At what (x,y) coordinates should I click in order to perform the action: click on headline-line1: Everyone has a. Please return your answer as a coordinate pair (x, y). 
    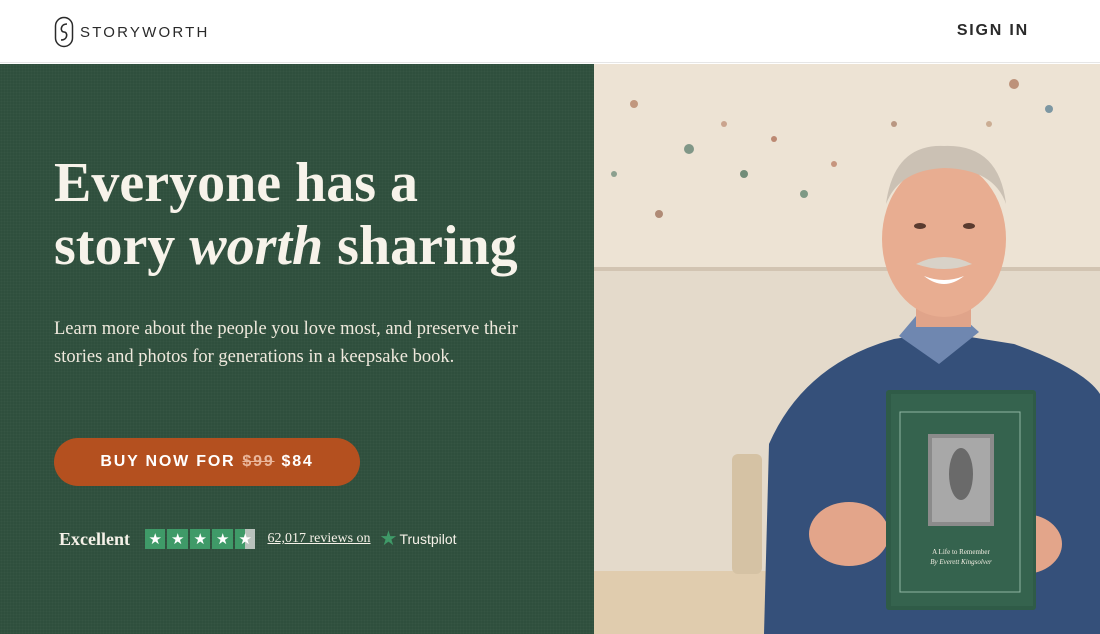
    Looking at the image, I should click on (236, 183).